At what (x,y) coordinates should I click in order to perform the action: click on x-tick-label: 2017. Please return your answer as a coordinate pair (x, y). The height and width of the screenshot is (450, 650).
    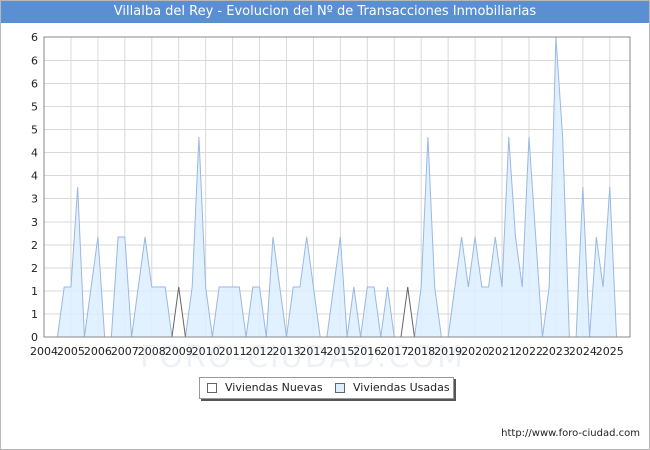
    Looking at the image, I should click on (394, 351).